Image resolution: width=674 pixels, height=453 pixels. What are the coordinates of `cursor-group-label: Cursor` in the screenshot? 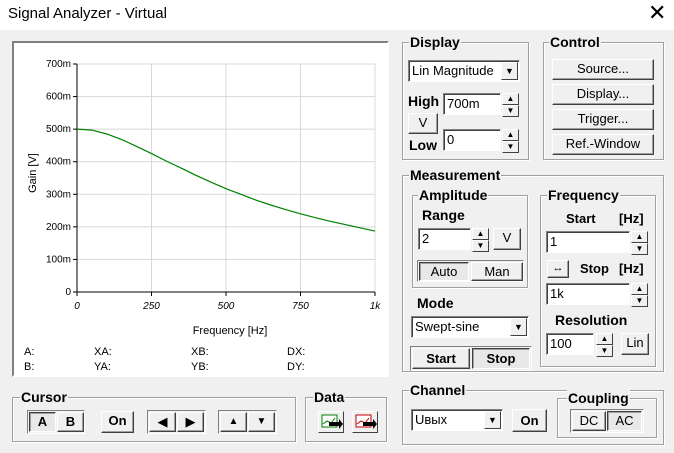 It's located at (44, 397).